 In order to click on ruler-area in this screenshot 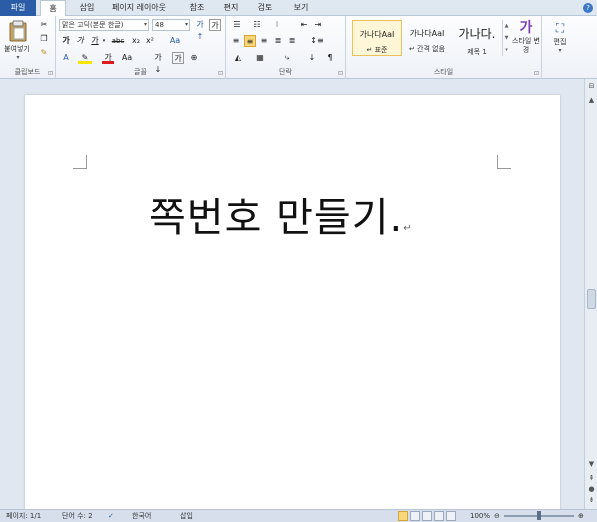, I will do `click(298, 86)`.